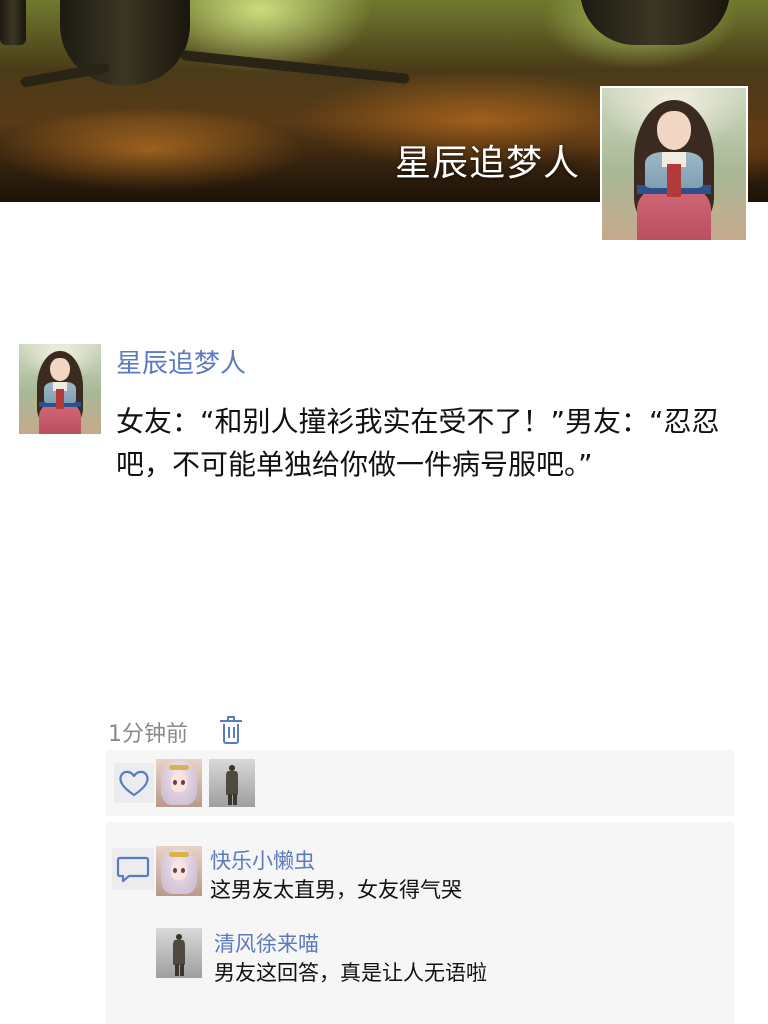  What do you see at coordinates (350, 972) in the screenshot?
I see `comment-text: 男友这回答，真是让人无语啦` at bounding box center [350, 972].